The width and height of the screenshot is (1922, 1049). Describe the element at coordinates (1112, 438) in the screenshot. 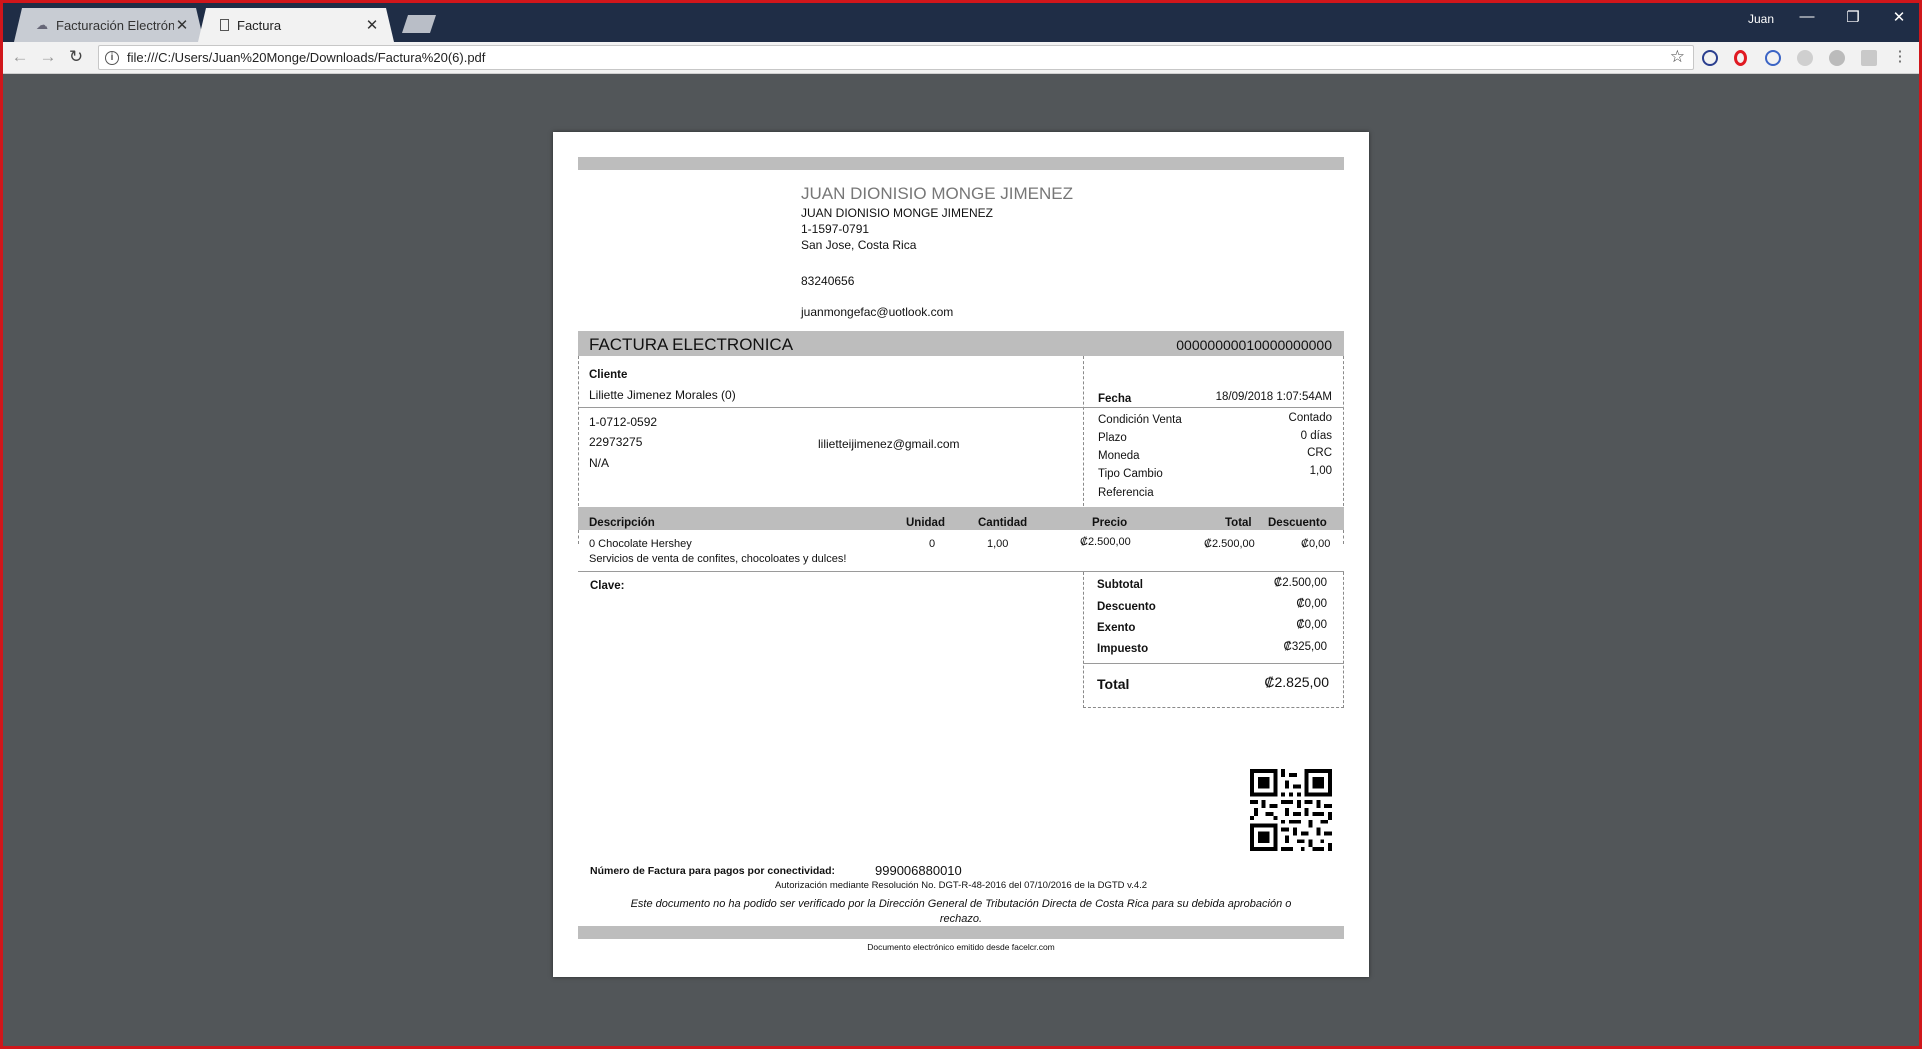

I see `condition-label: Plazo` at that location.